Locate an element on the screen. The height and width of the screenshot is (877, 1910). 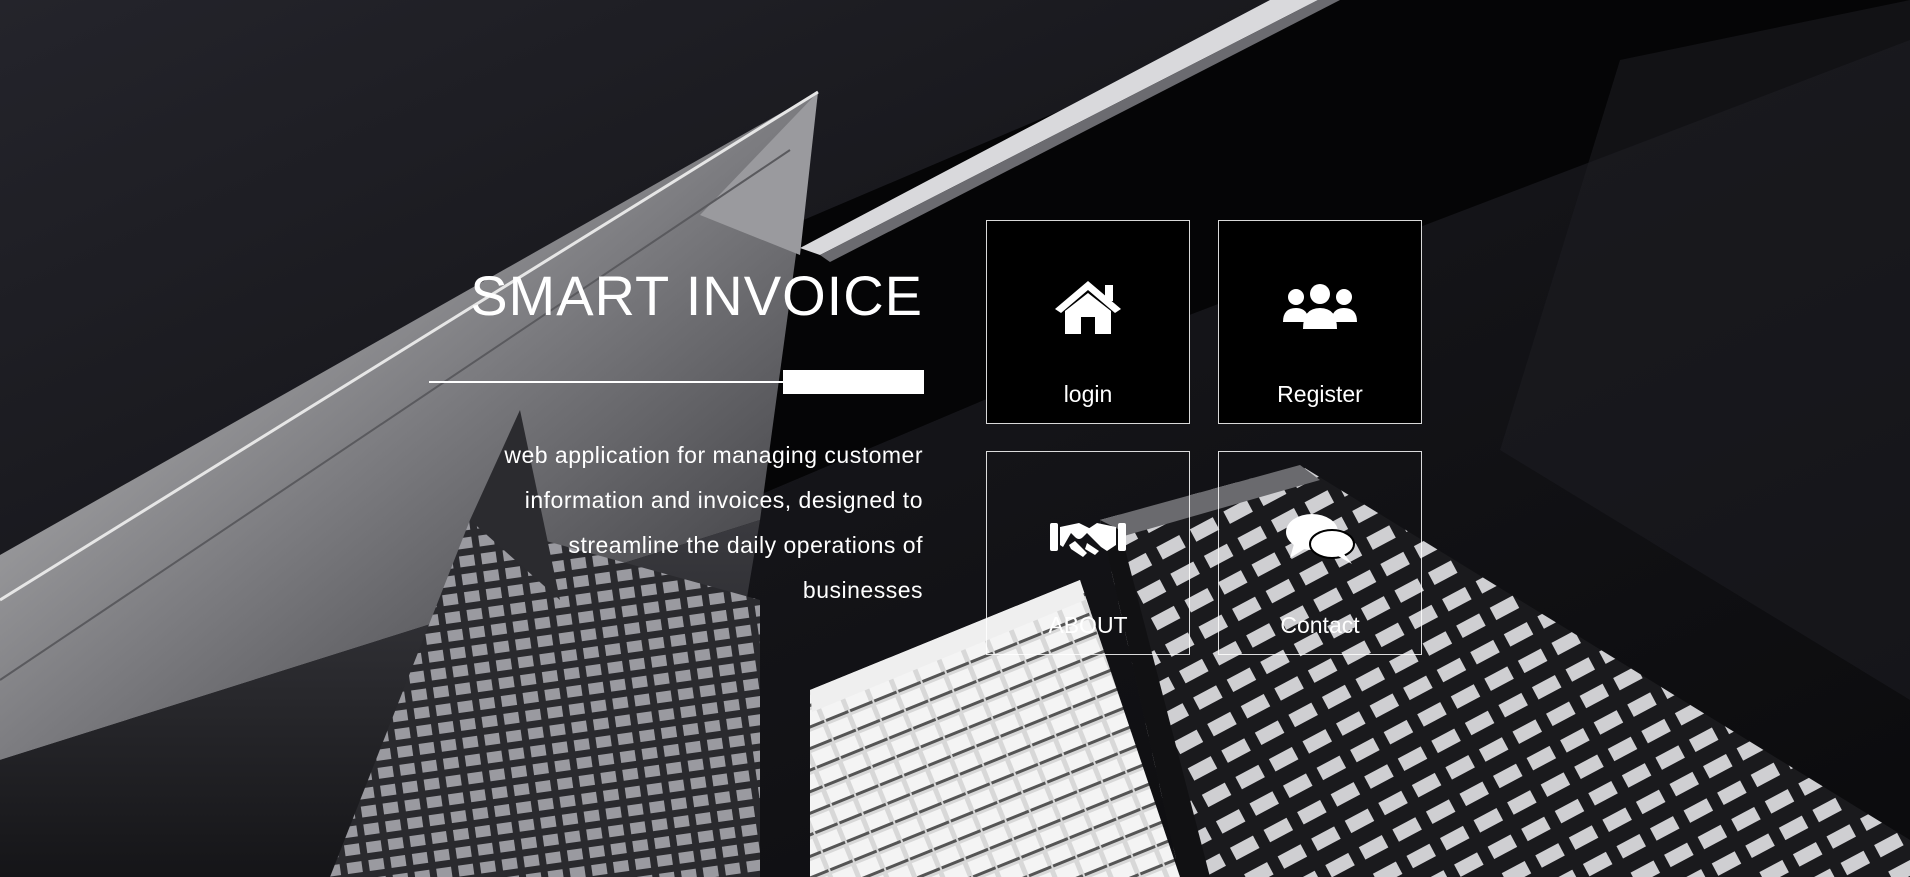
users-icon is located at coordinates (1320, 307).